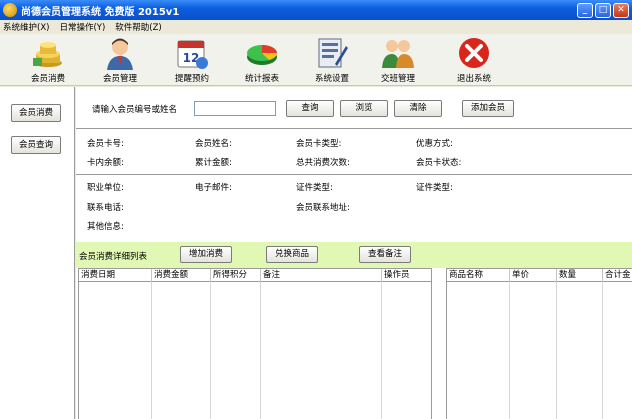 The width and height of the screenshot is (632, 419). I want to click on toolbar-label: 统计报表, so click(261, 79).